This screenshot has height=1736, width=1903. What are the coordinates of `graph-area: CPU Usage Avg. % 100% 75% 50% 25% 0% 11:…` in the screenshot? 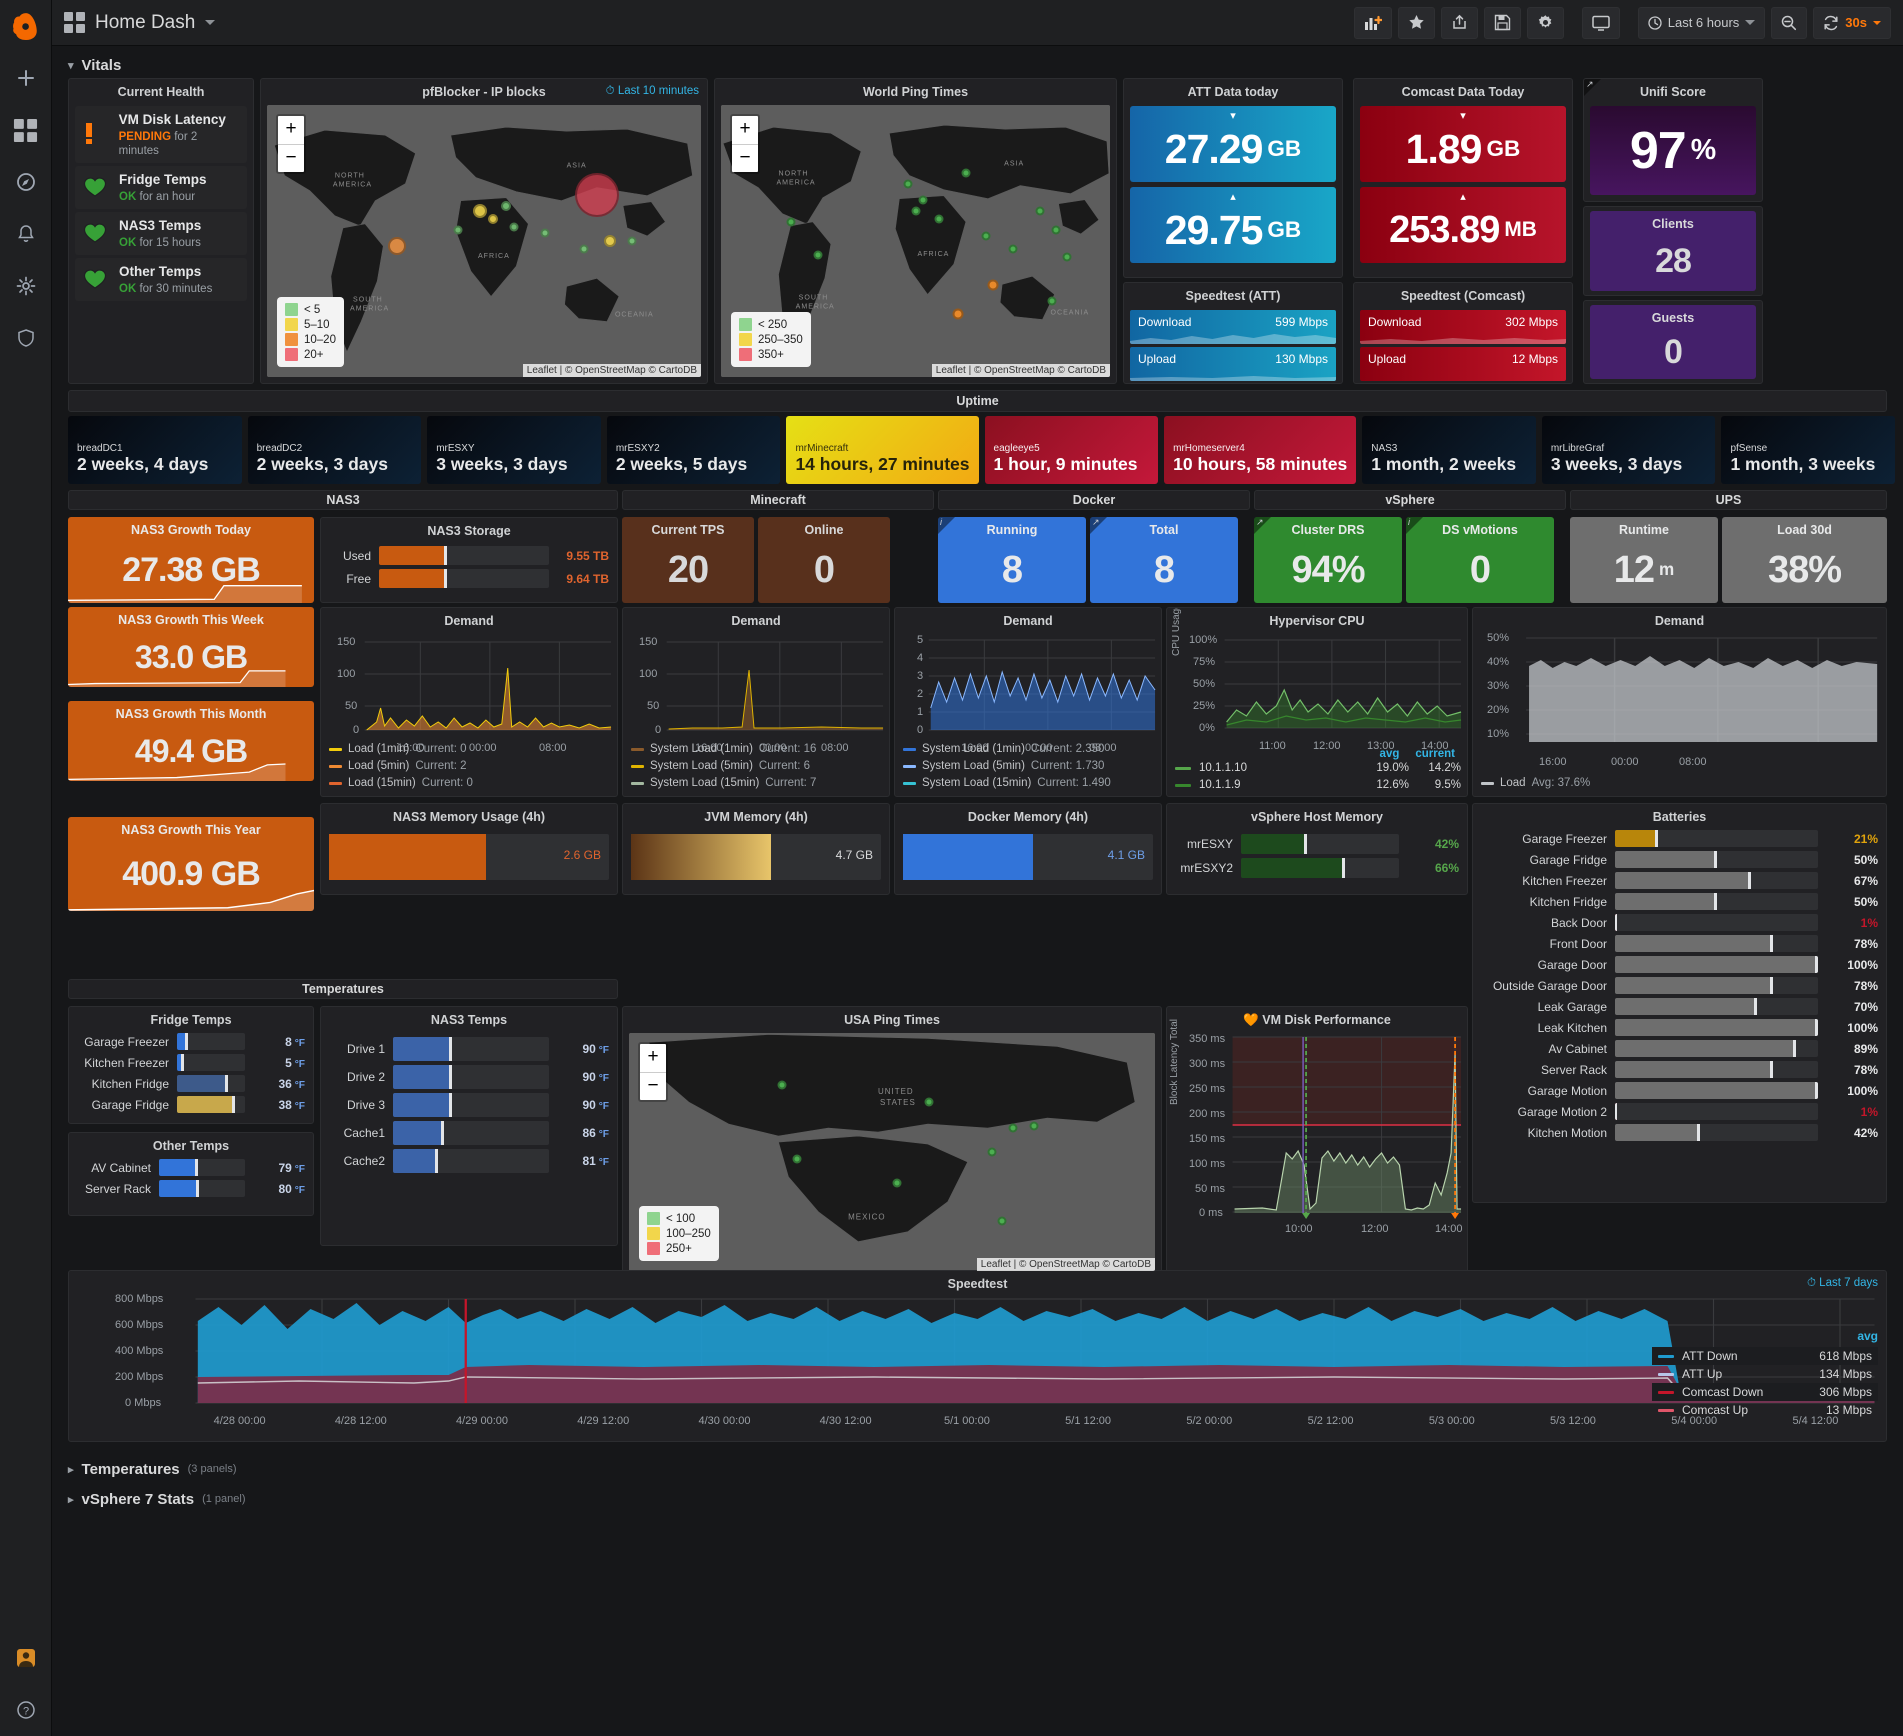 It's located at (1317, 702).